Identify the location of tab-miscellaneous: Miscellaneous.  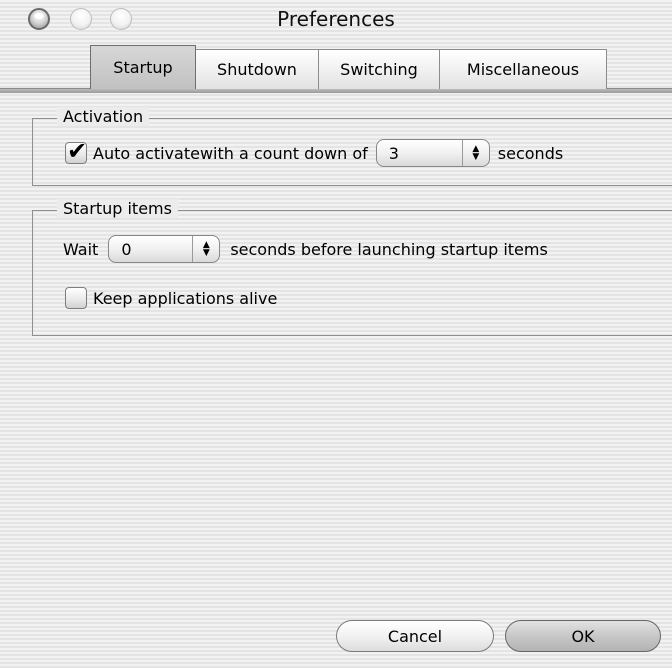
(523, 69).